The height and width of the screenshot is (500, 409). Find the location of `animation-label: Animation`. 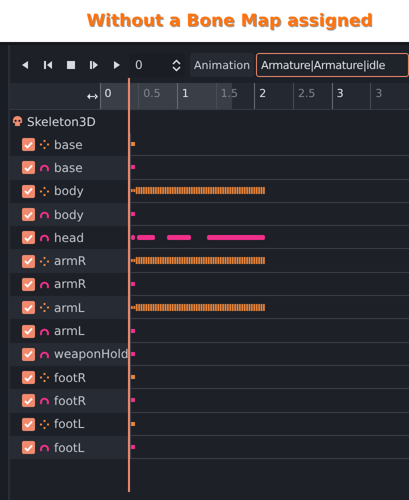

animation-label: Animation is located at coordinates (222, 65).